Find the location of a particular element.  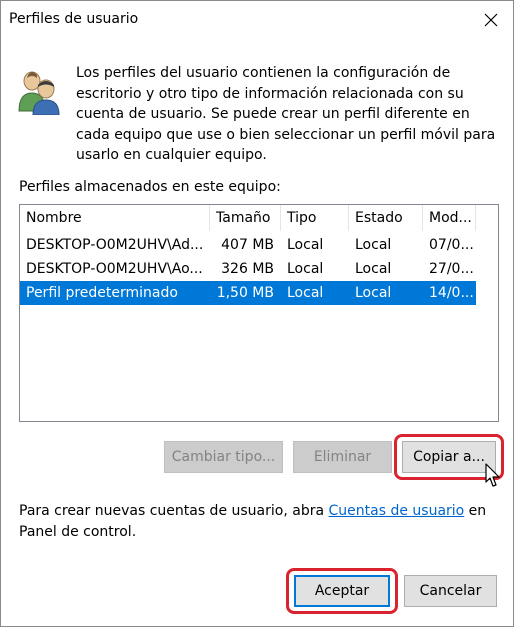

cell-name: Perfil predeterminado is located at coordinates (102, 293).